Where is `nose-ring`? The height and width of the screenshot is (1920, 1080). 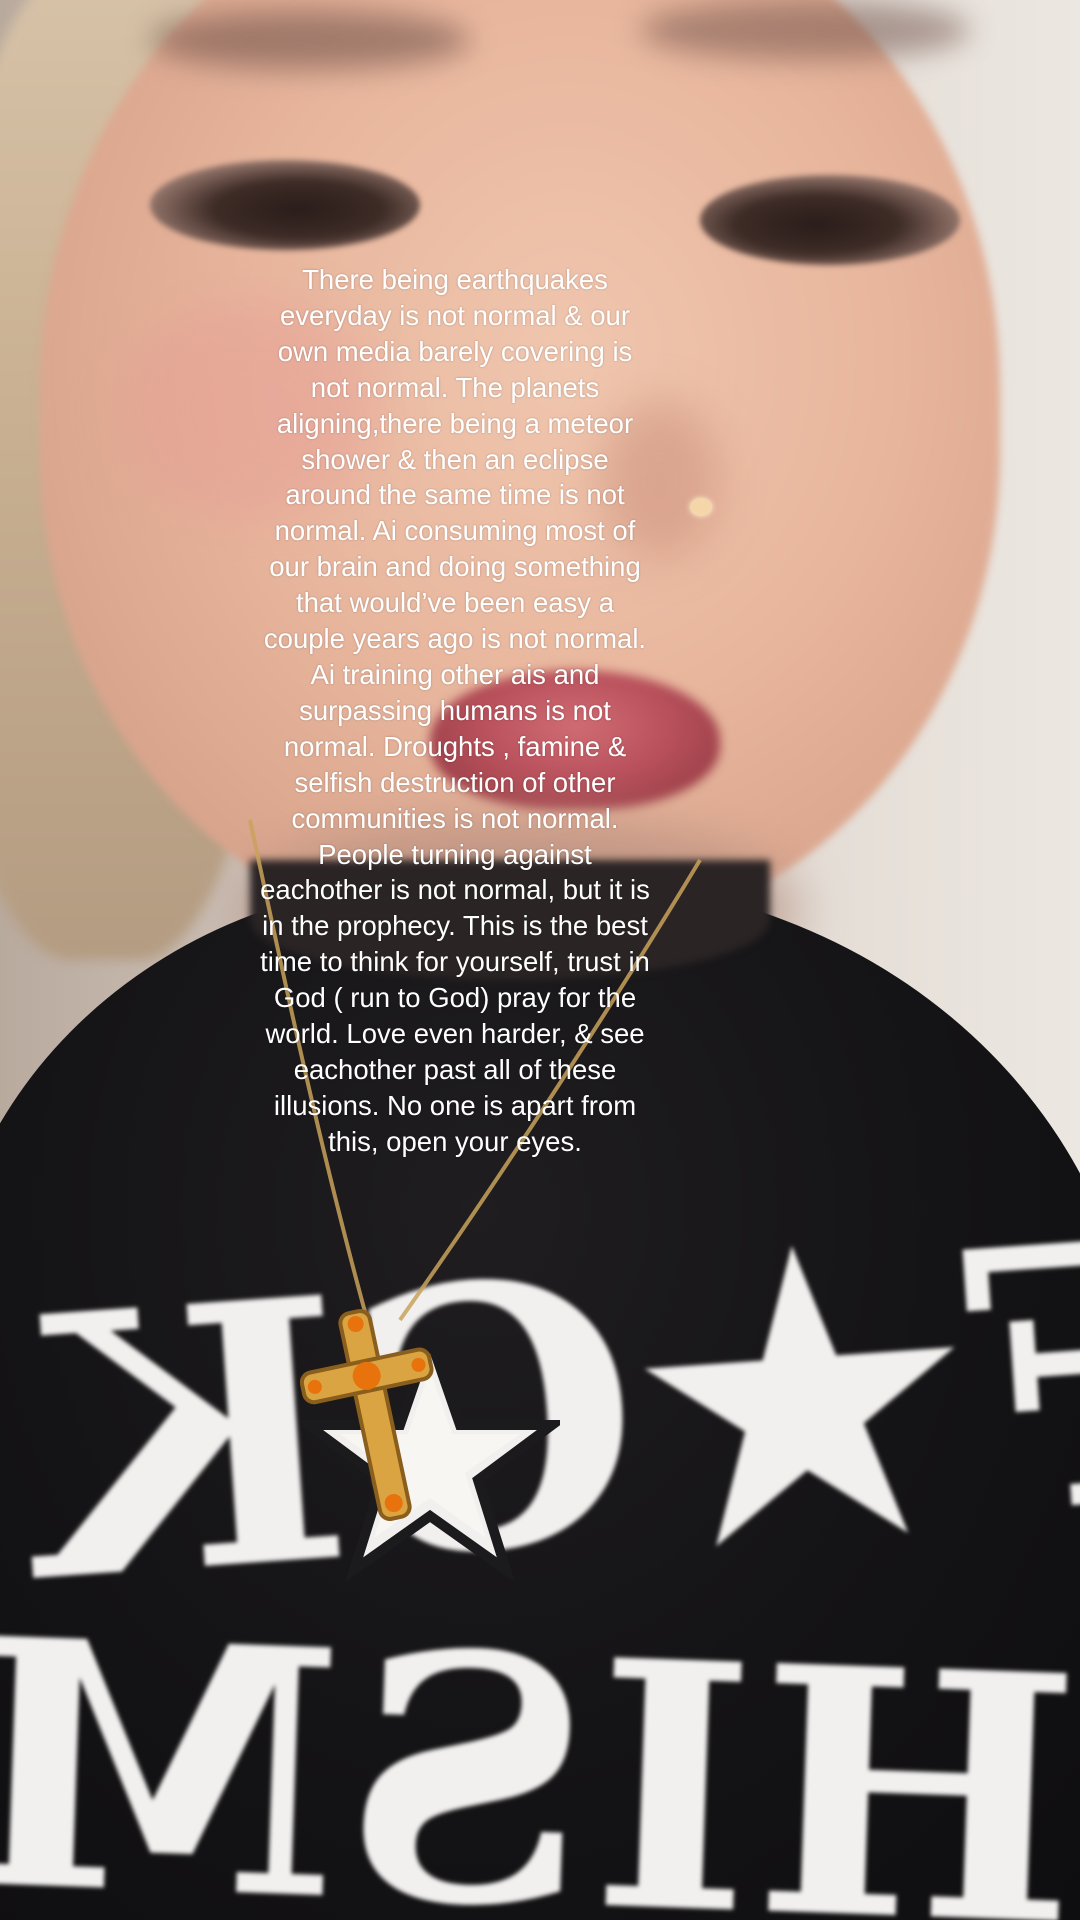 nose-ring is located at coordinates (701, 507).